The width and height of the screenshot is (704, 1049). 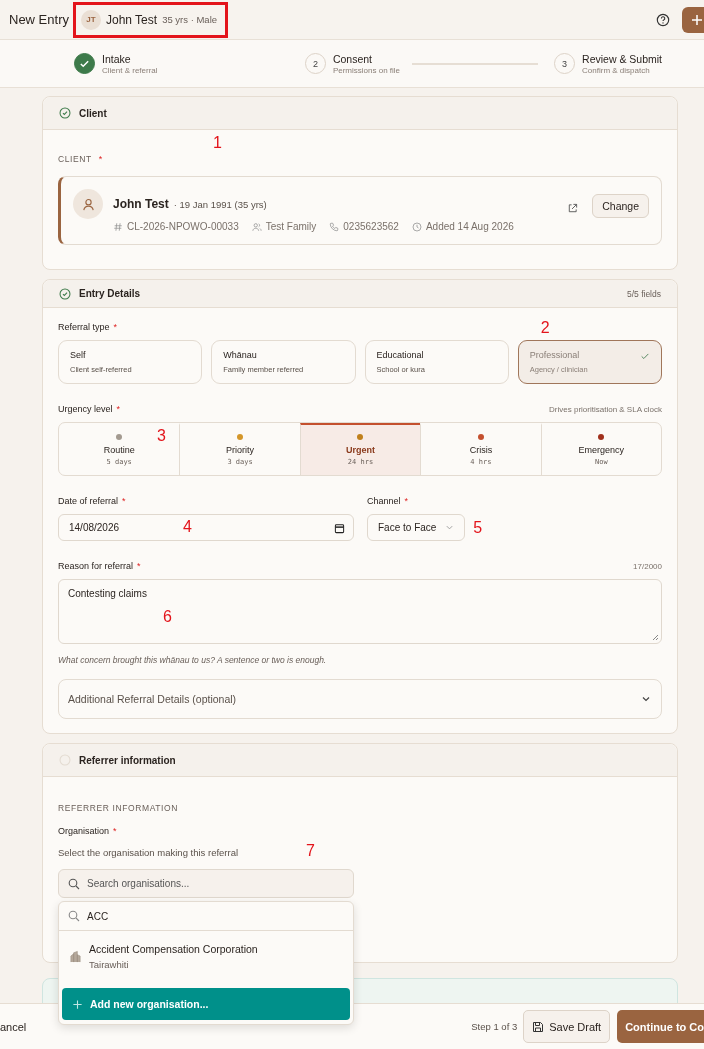 What do you see at coordinates (291, 226) in the screenshot?
I see `client-meta-text: Test Family` at bounding box center [291, 226].